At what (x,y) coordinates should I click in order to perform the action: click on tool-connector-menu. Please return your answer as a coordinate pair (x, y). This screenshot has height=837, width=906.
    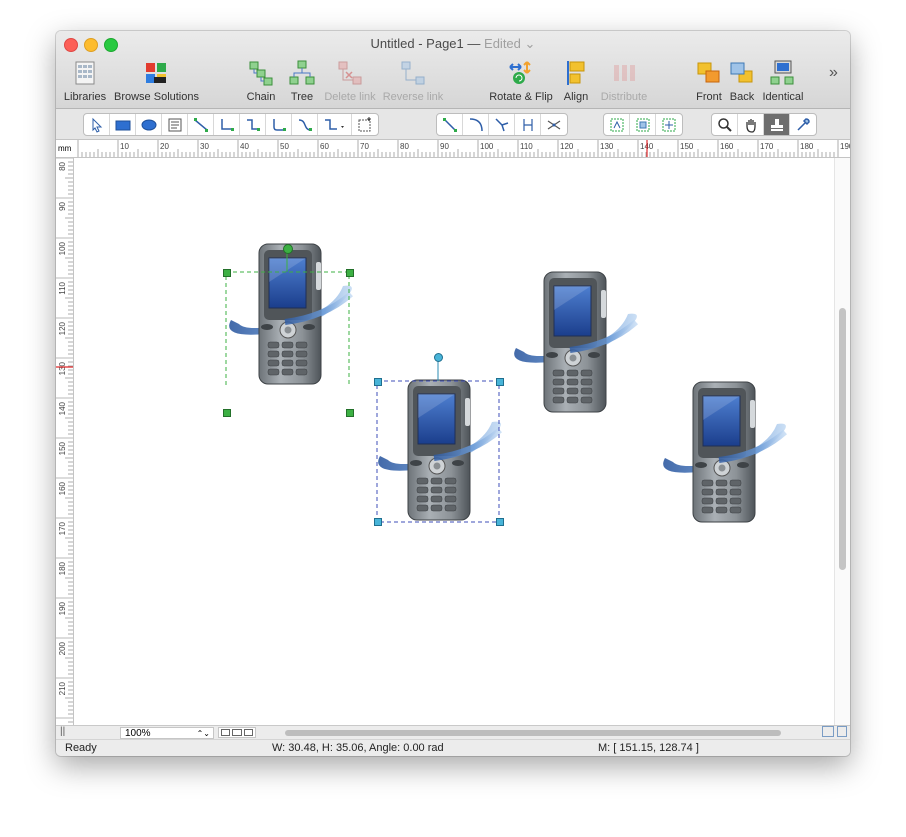
    Looking at the image, I should click on (335, 124).